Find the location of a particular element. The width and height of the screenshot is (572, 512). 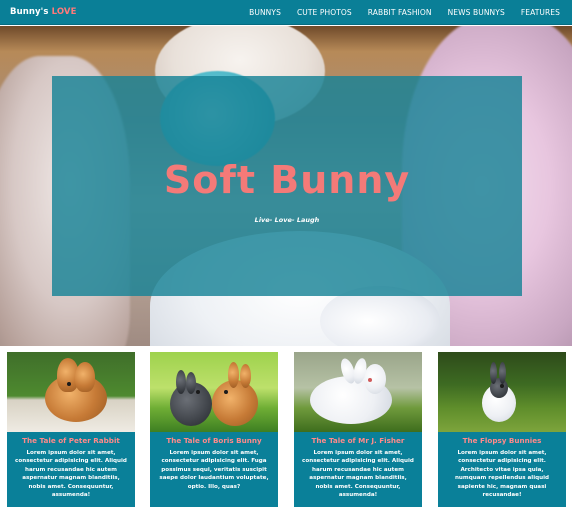

brand-prefix: Bunny's is located at coordinates (29, 12).